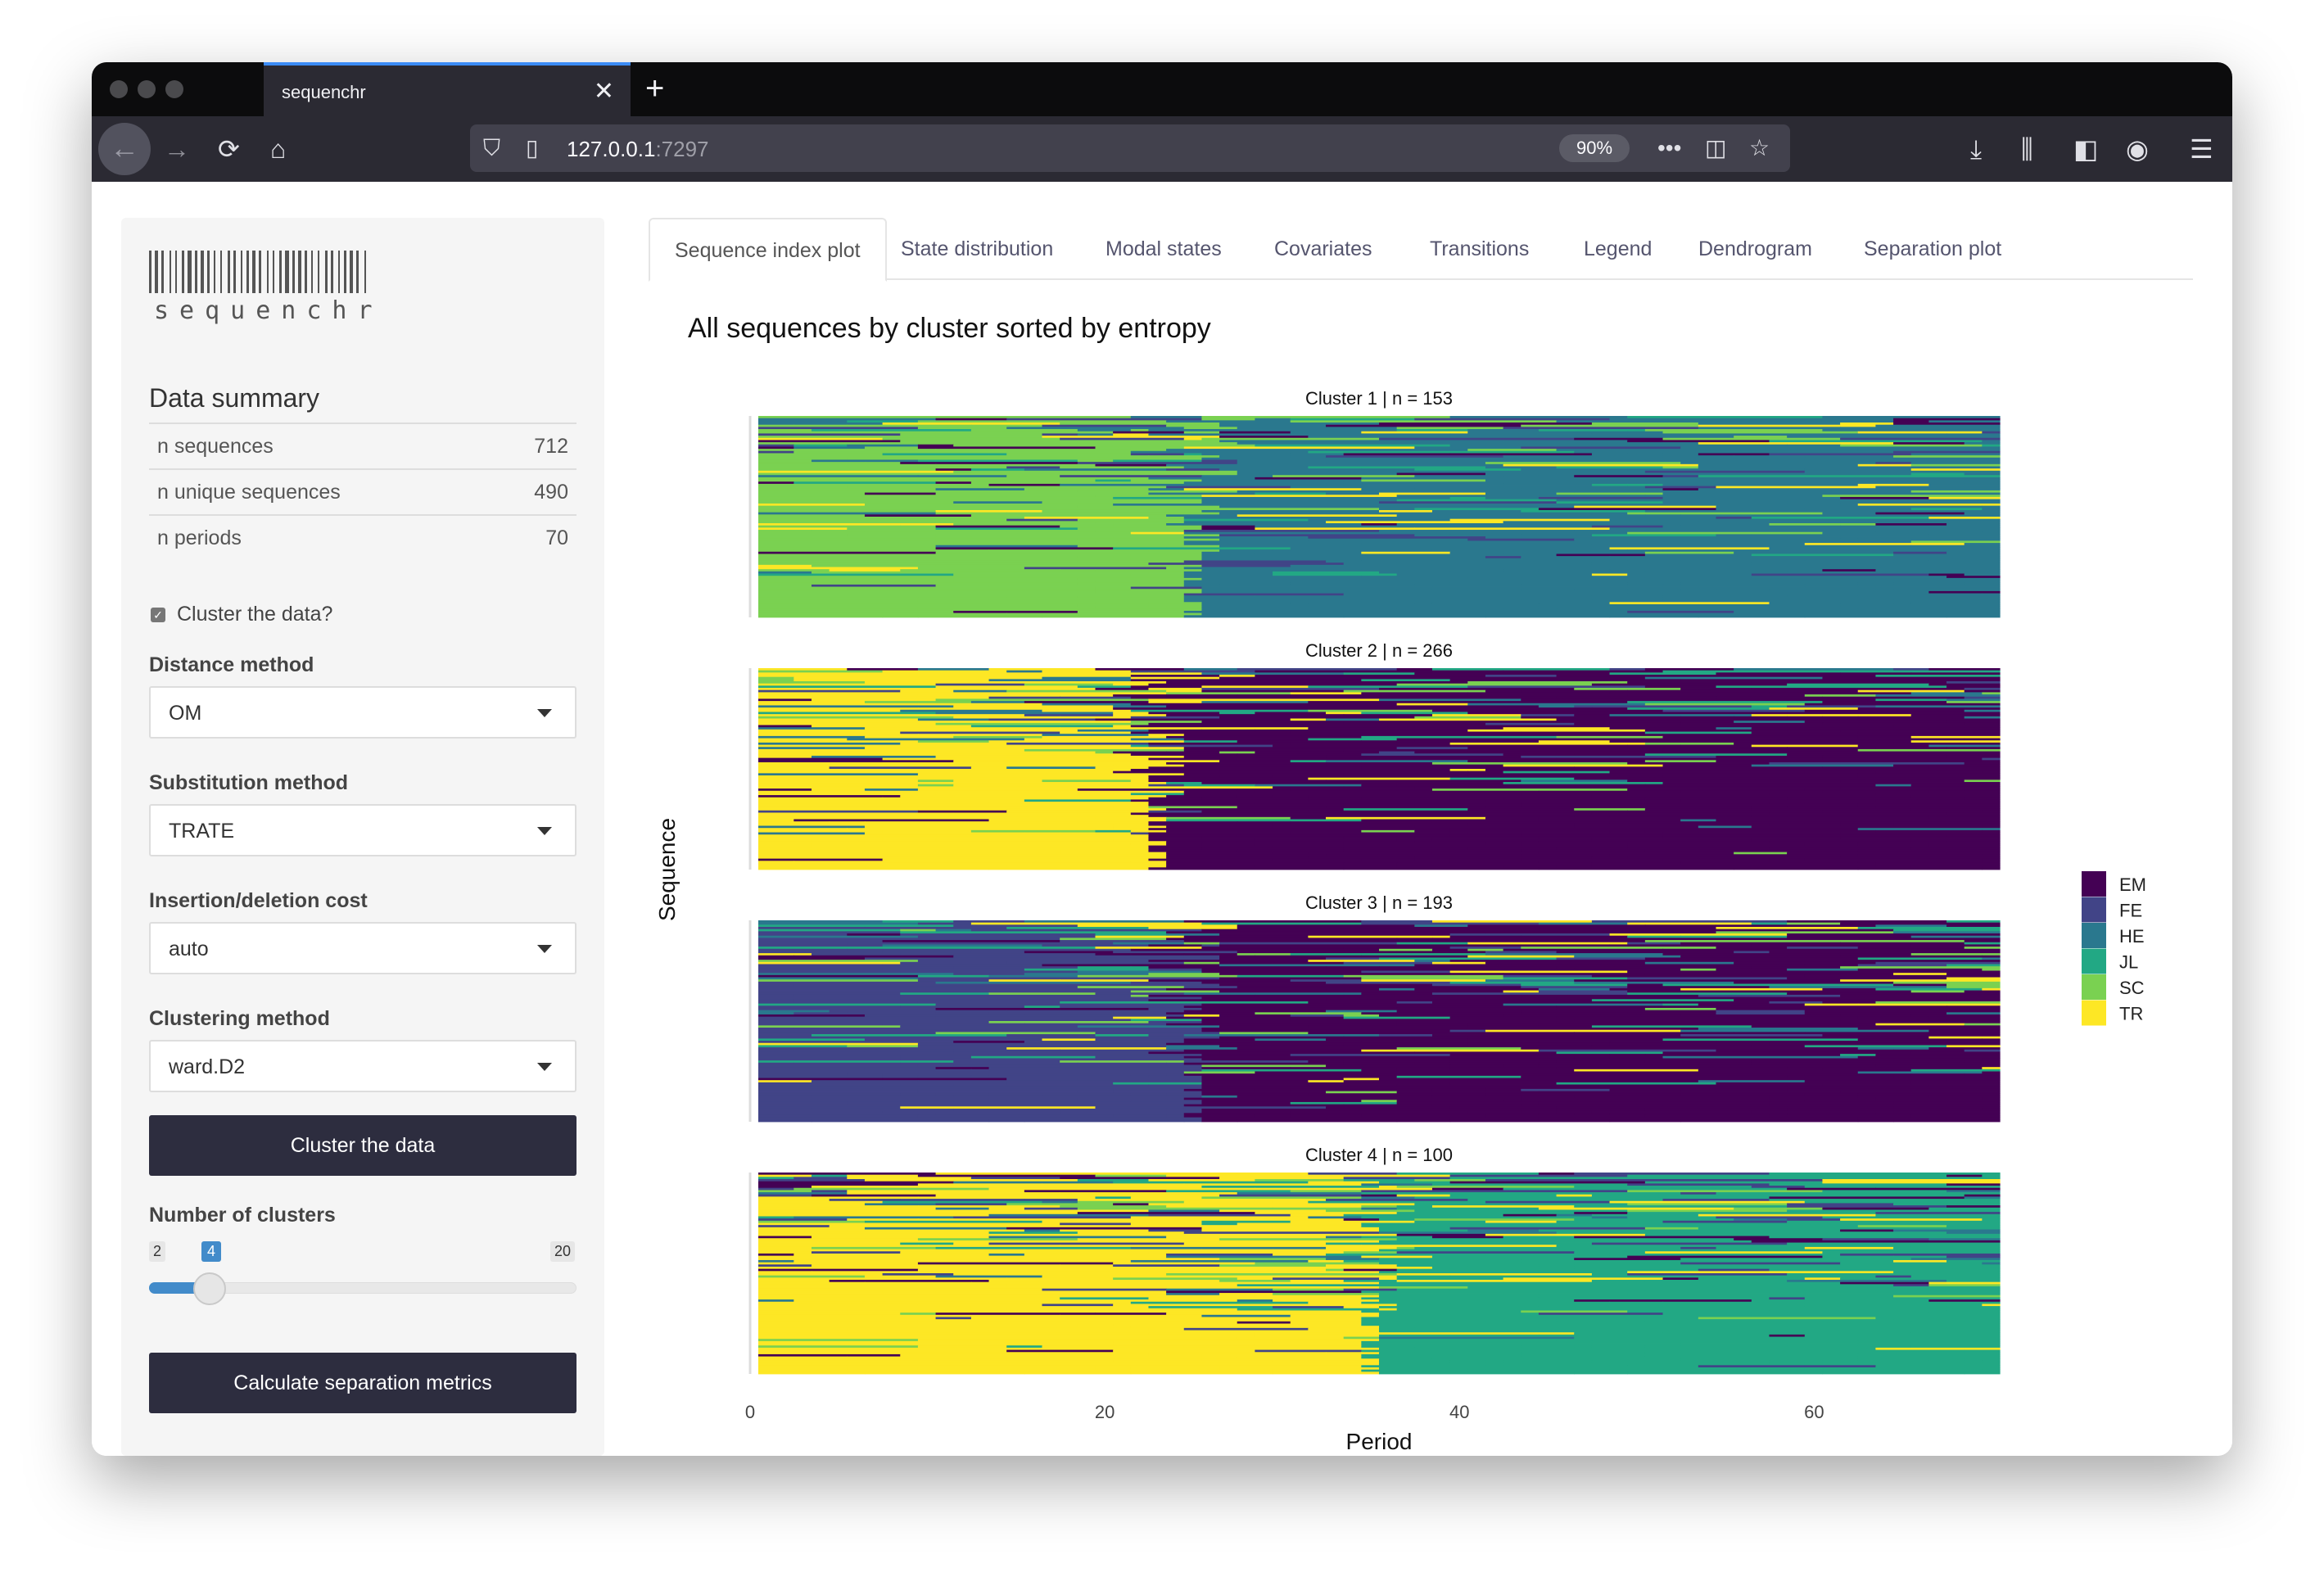 This screenshot has height=1577, width=2324. I want to click on library-icon: ⫼, so click(2027, 149).